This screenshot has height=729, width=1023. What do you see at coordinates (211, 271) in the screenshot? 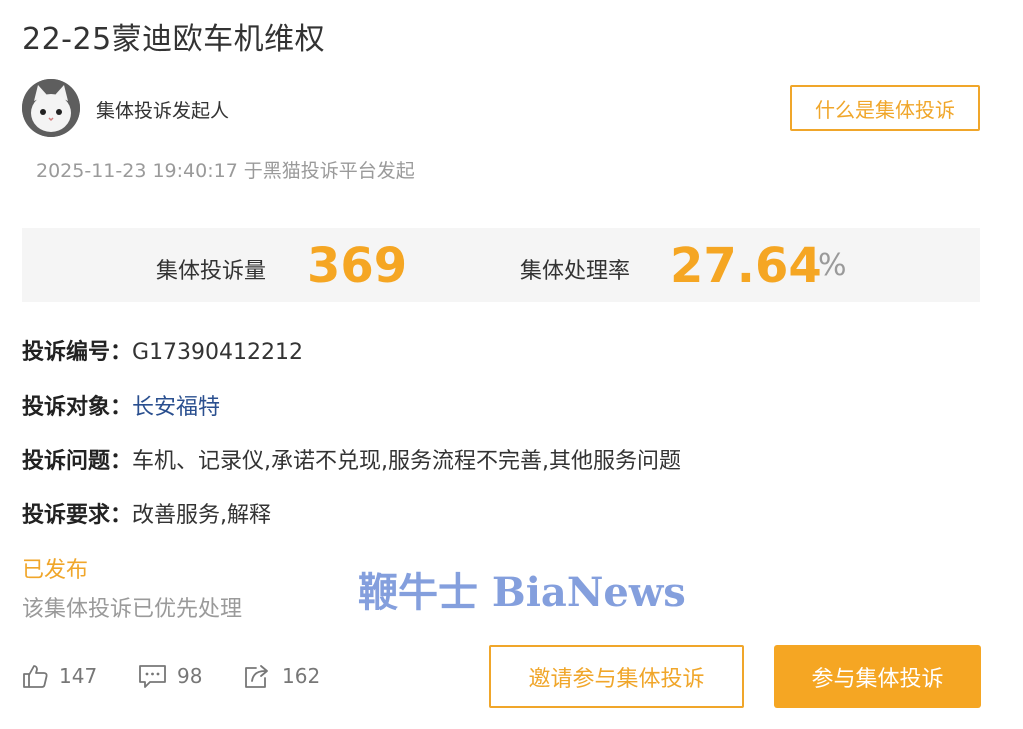
I see `complaint-count-label: 集体投诉量` at bounding box center [211, 271].